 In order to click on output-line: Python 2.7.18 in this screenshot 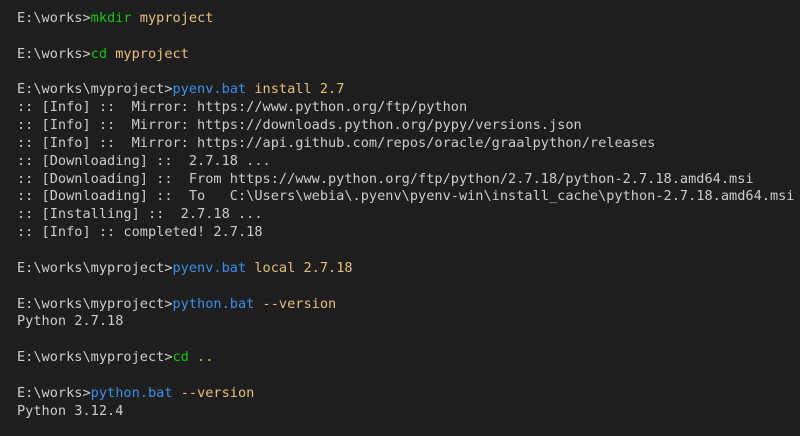, I will do `click(70, 321)`.